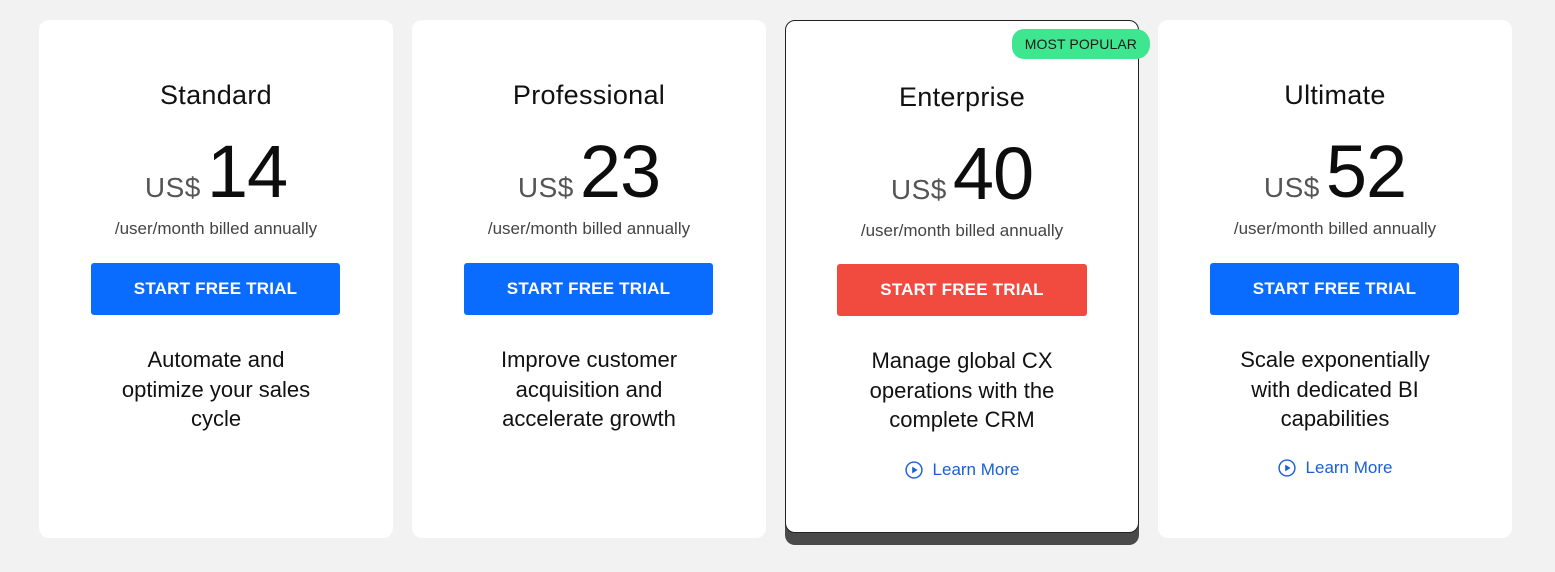 The image size is (1555, 572). I want to click on description-line: Scale exponentially, so click(1335, 359).